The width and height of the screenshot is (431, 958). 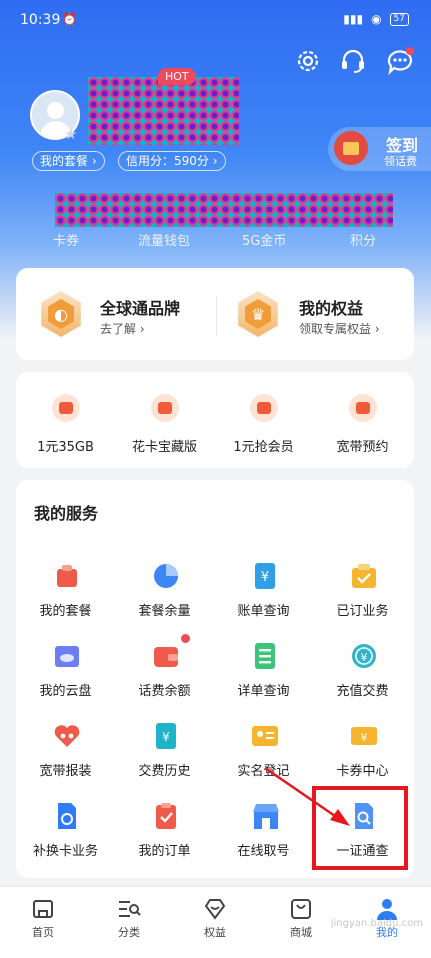 What do you see at coordinates (362, 691) in the screenshot?
I see `service-label: 充值交费` at bounding box center [362, 691].